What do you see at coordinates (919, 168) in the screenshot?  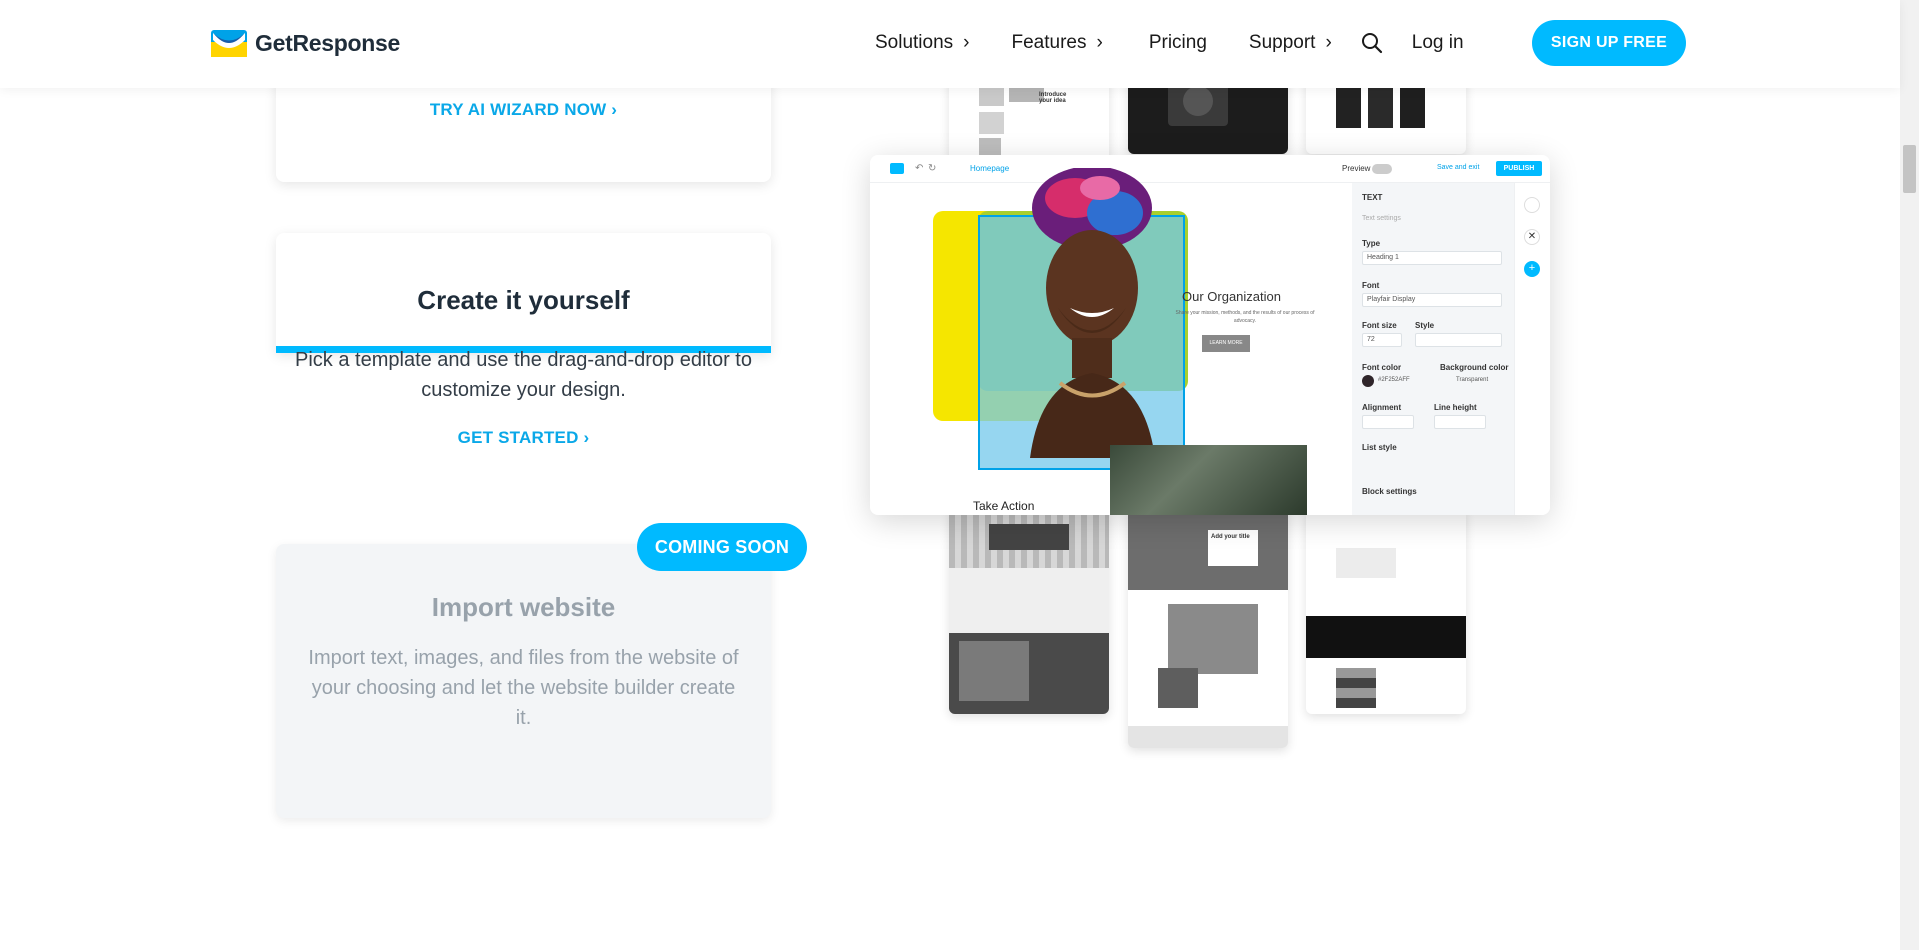 I see `undo-icon: ↶` at bounding box center [919, 168].